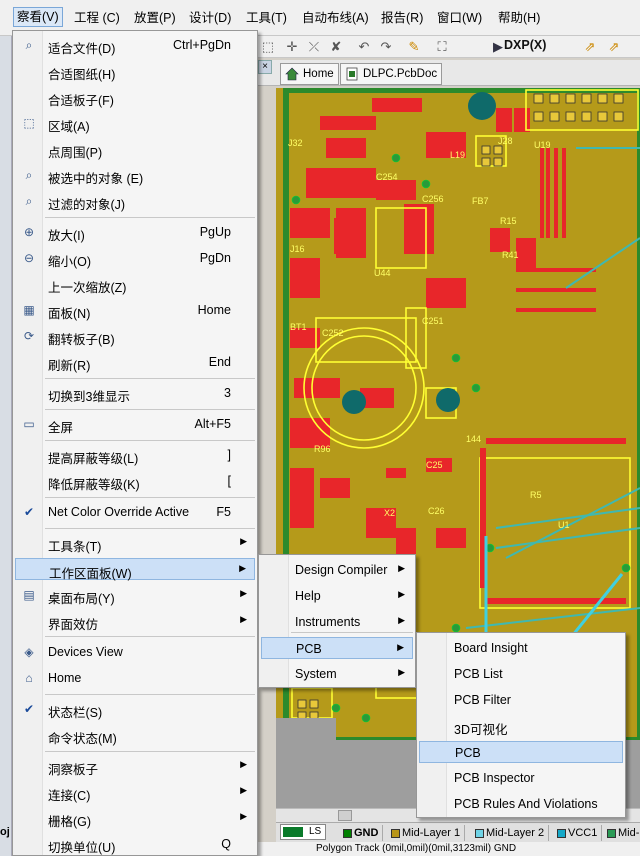 The height and width of the screenshot is (856, 640). I want to click on view-menu-item: ✔ 状态栏(S), so click(135, 709).